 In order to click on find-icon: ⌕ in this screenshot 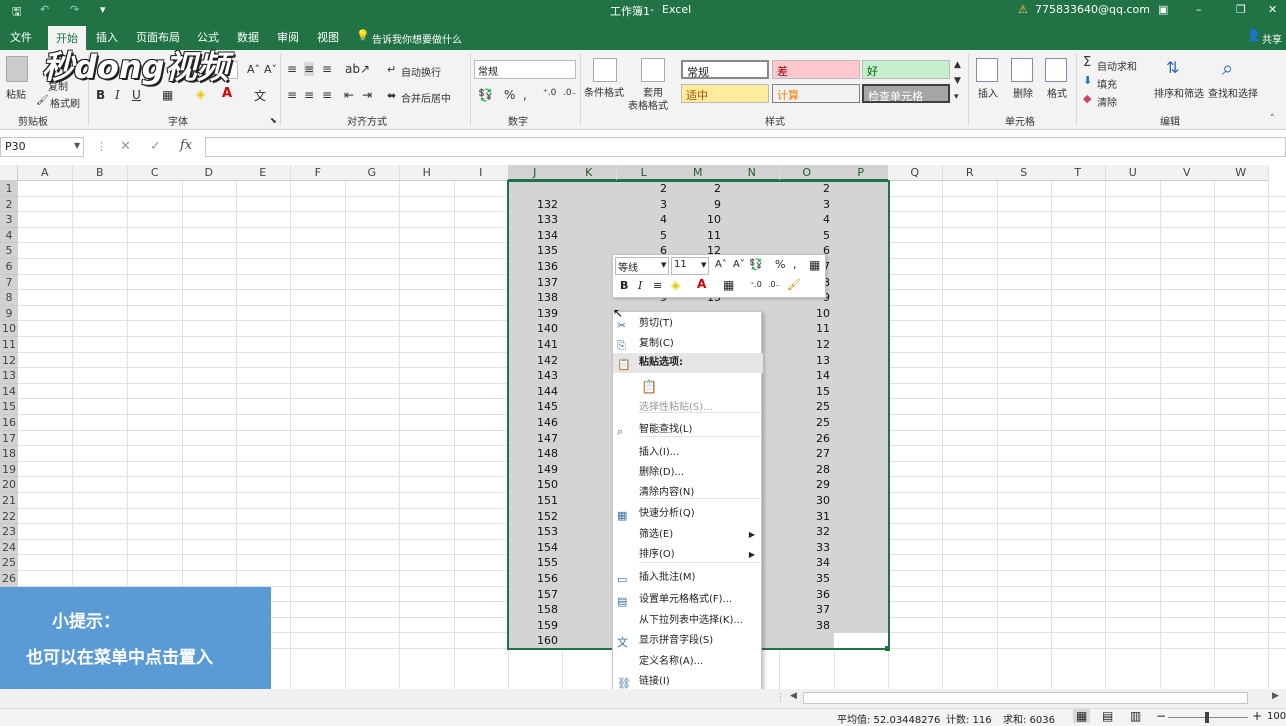, I will do `click(1227, 68)`.